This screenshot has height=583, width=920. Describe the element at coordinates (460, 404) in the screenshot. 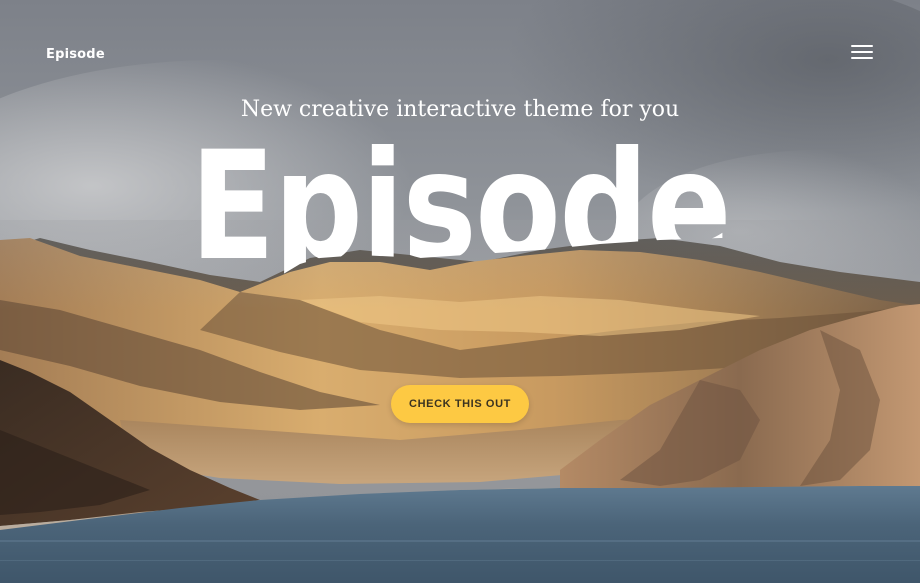

I see `check-this-out-button: CHECK THIS OUT` at that location.